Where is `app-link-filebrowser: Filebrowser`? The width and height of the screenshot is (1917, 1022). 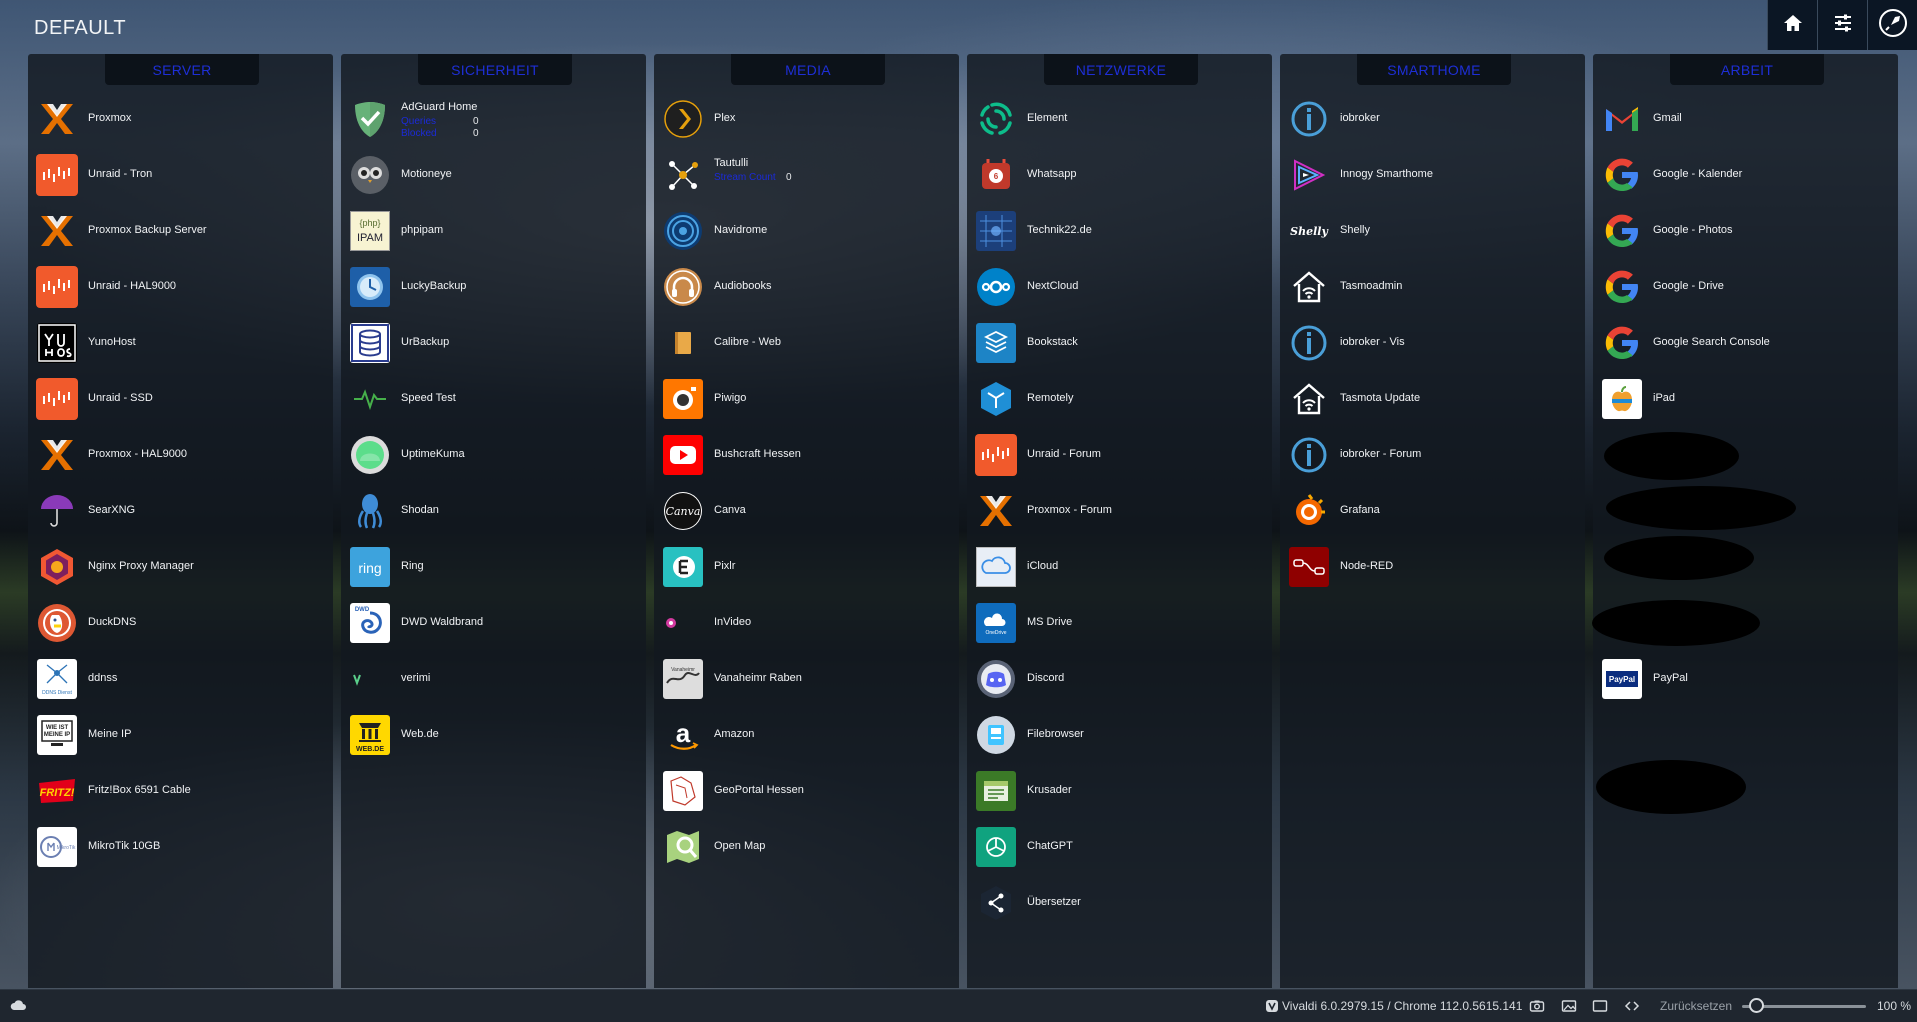 app-link-filebrowser: Filebrowser is located at coordinates (1121, 734).